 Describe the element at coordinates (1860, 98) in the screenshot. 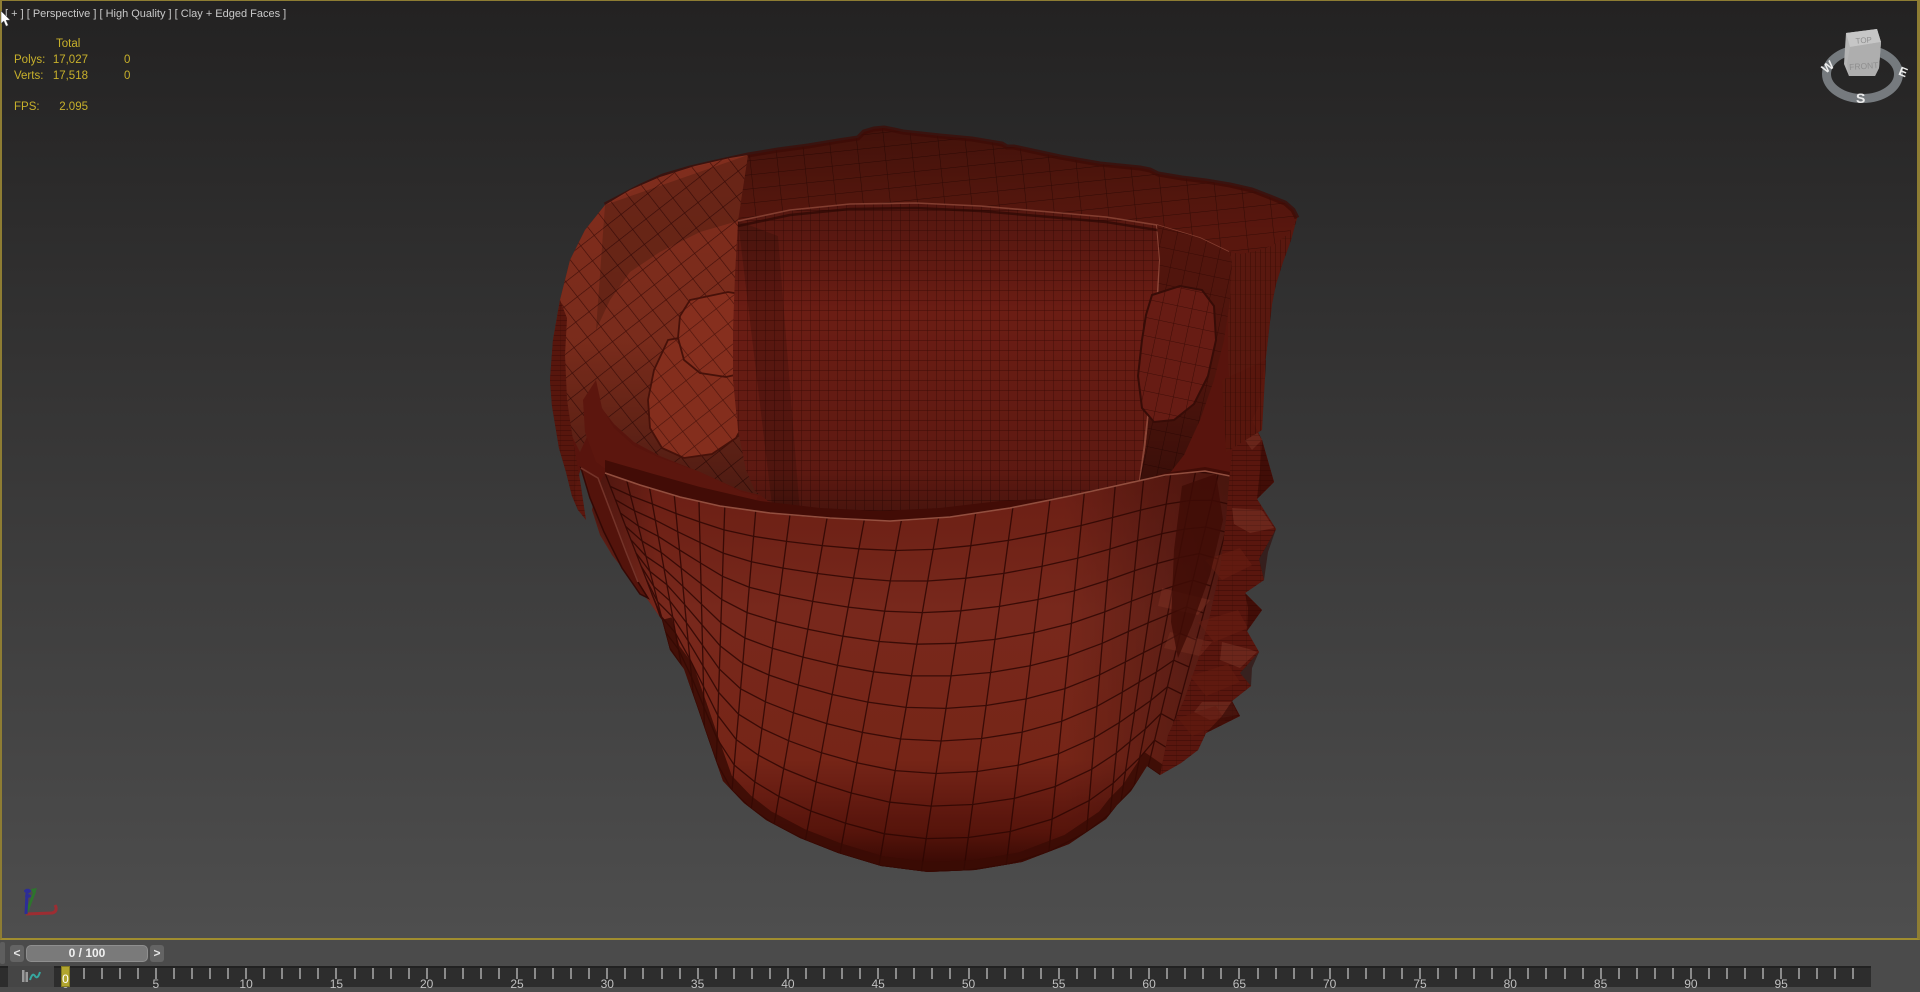

I see `svg-text: S` at that location.